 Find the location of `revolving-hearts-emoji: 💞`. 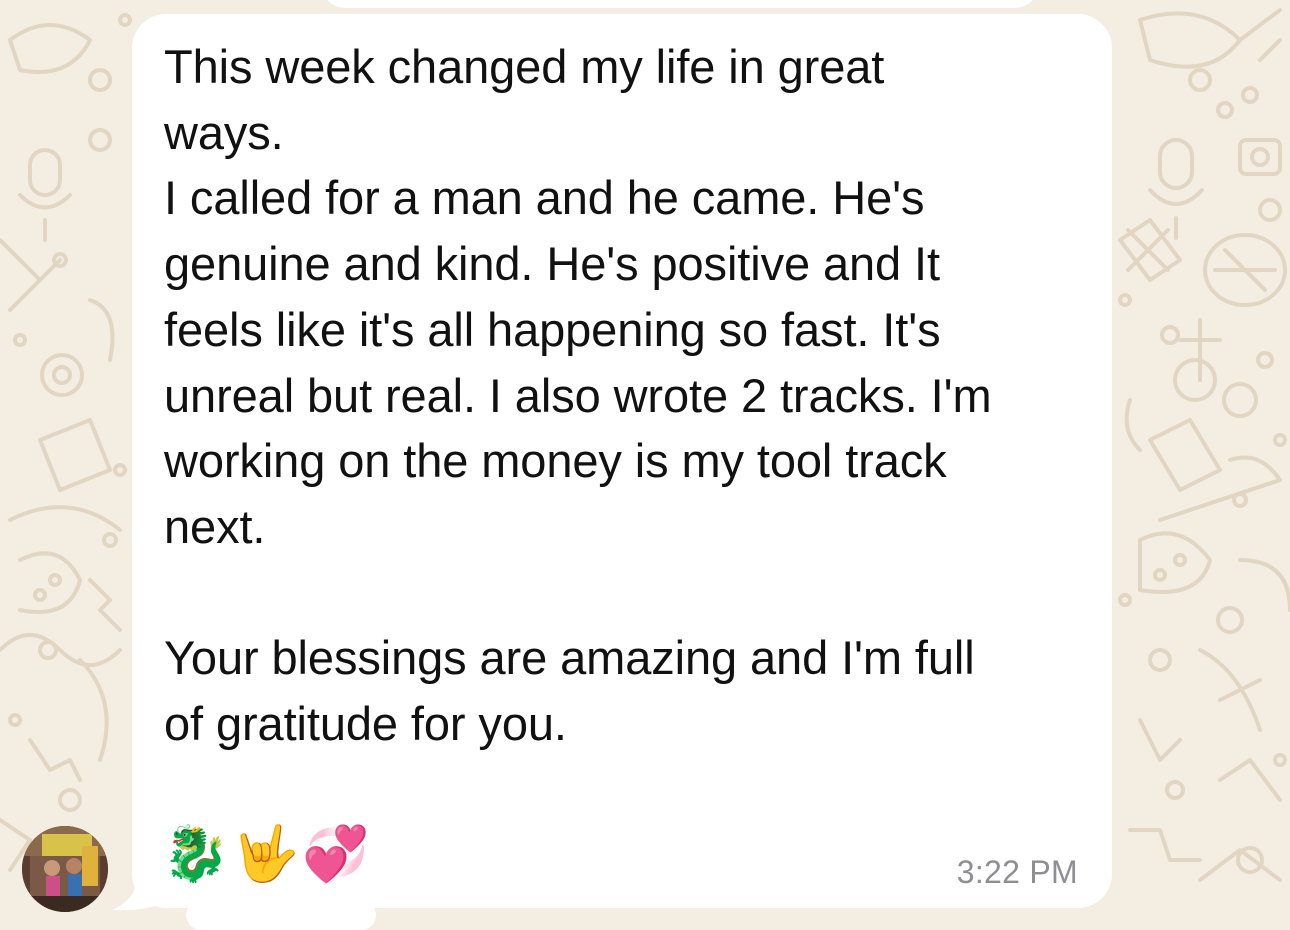

revolving-hearts-emoji: 💞 is located at coordinates (336, 853).